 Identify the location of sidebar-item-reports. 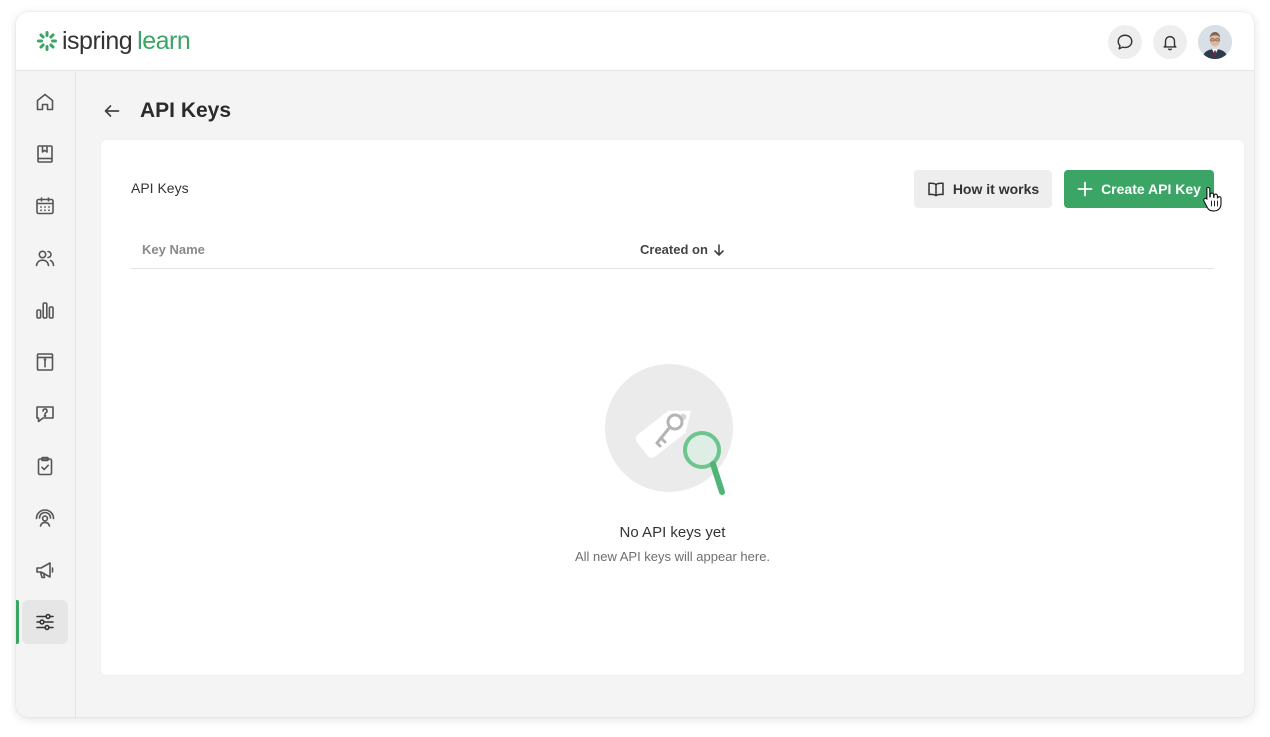
(45, 310).